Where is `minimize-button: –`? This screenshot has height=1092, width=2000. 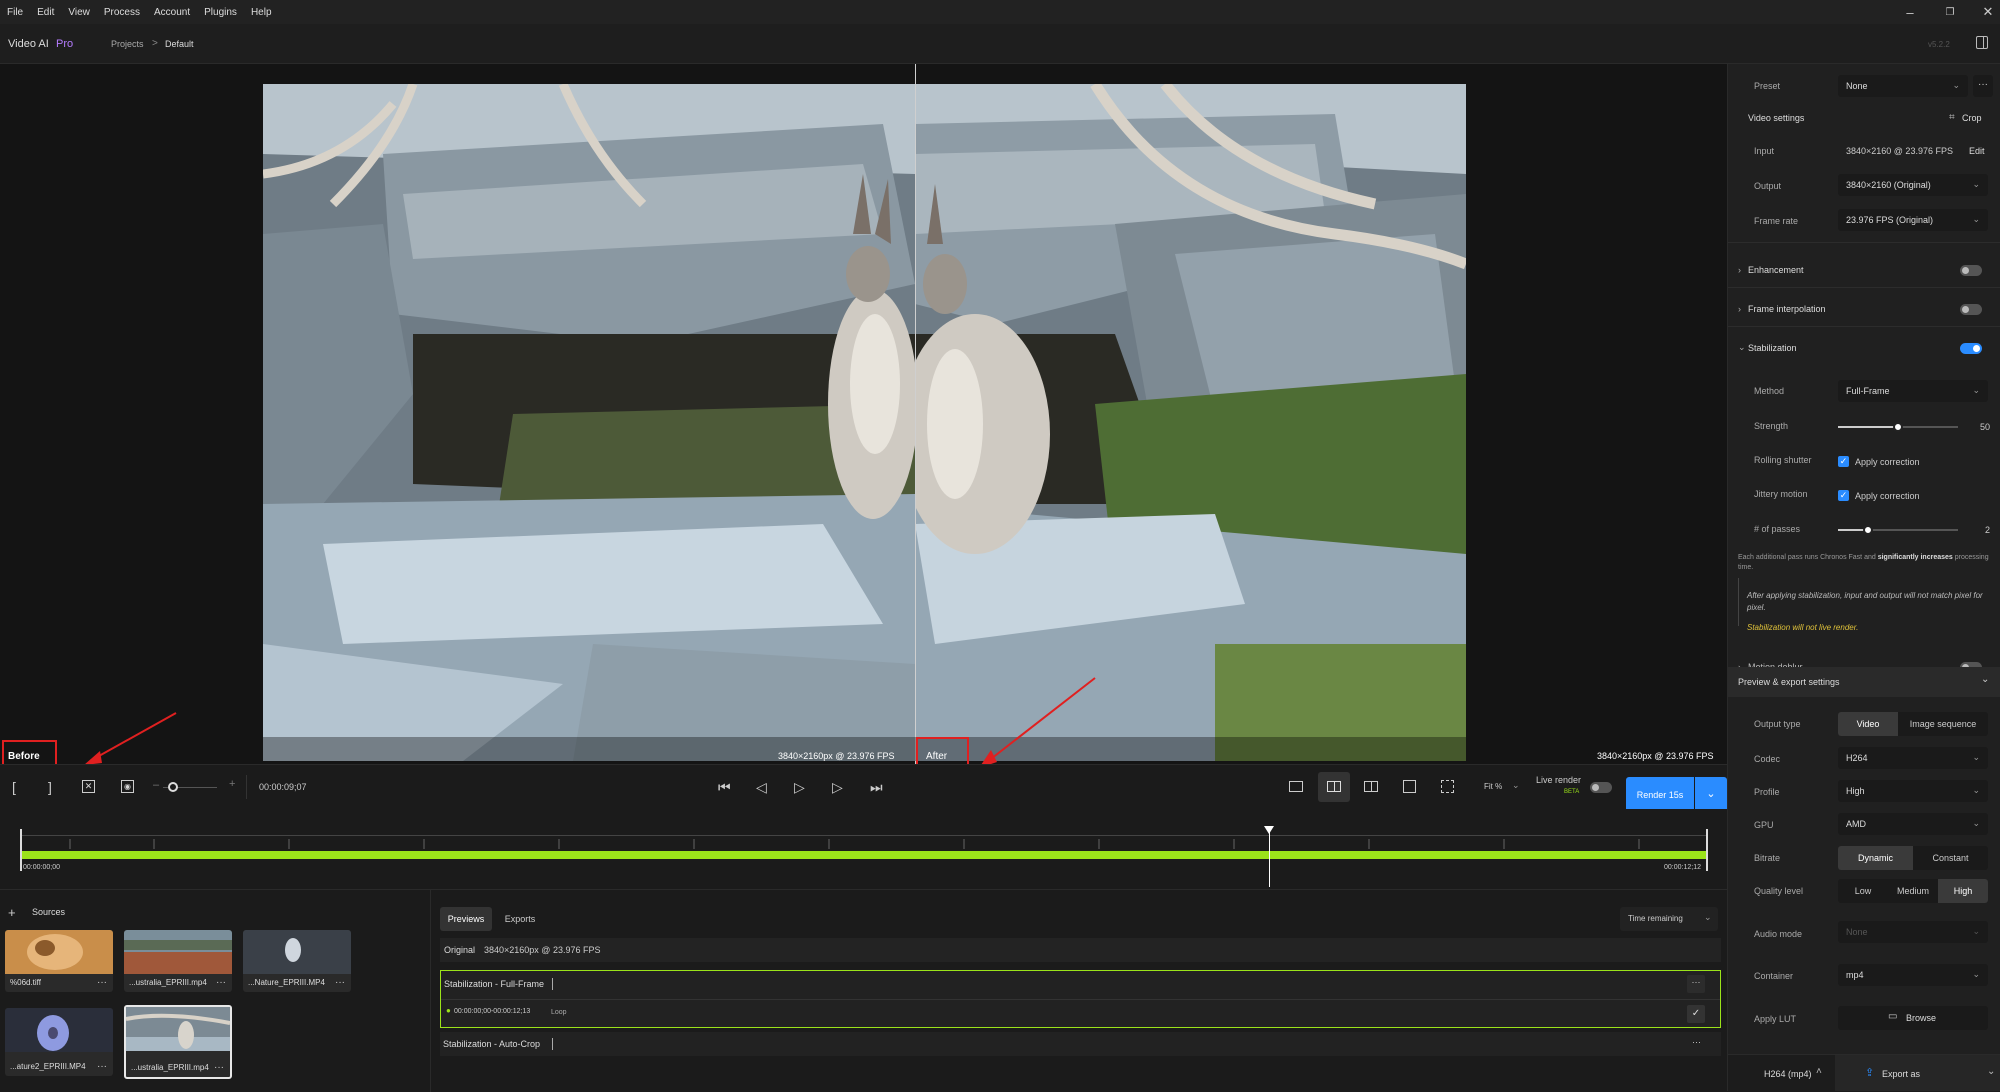 minimize-button: – is located at coordinates (1910, 12).